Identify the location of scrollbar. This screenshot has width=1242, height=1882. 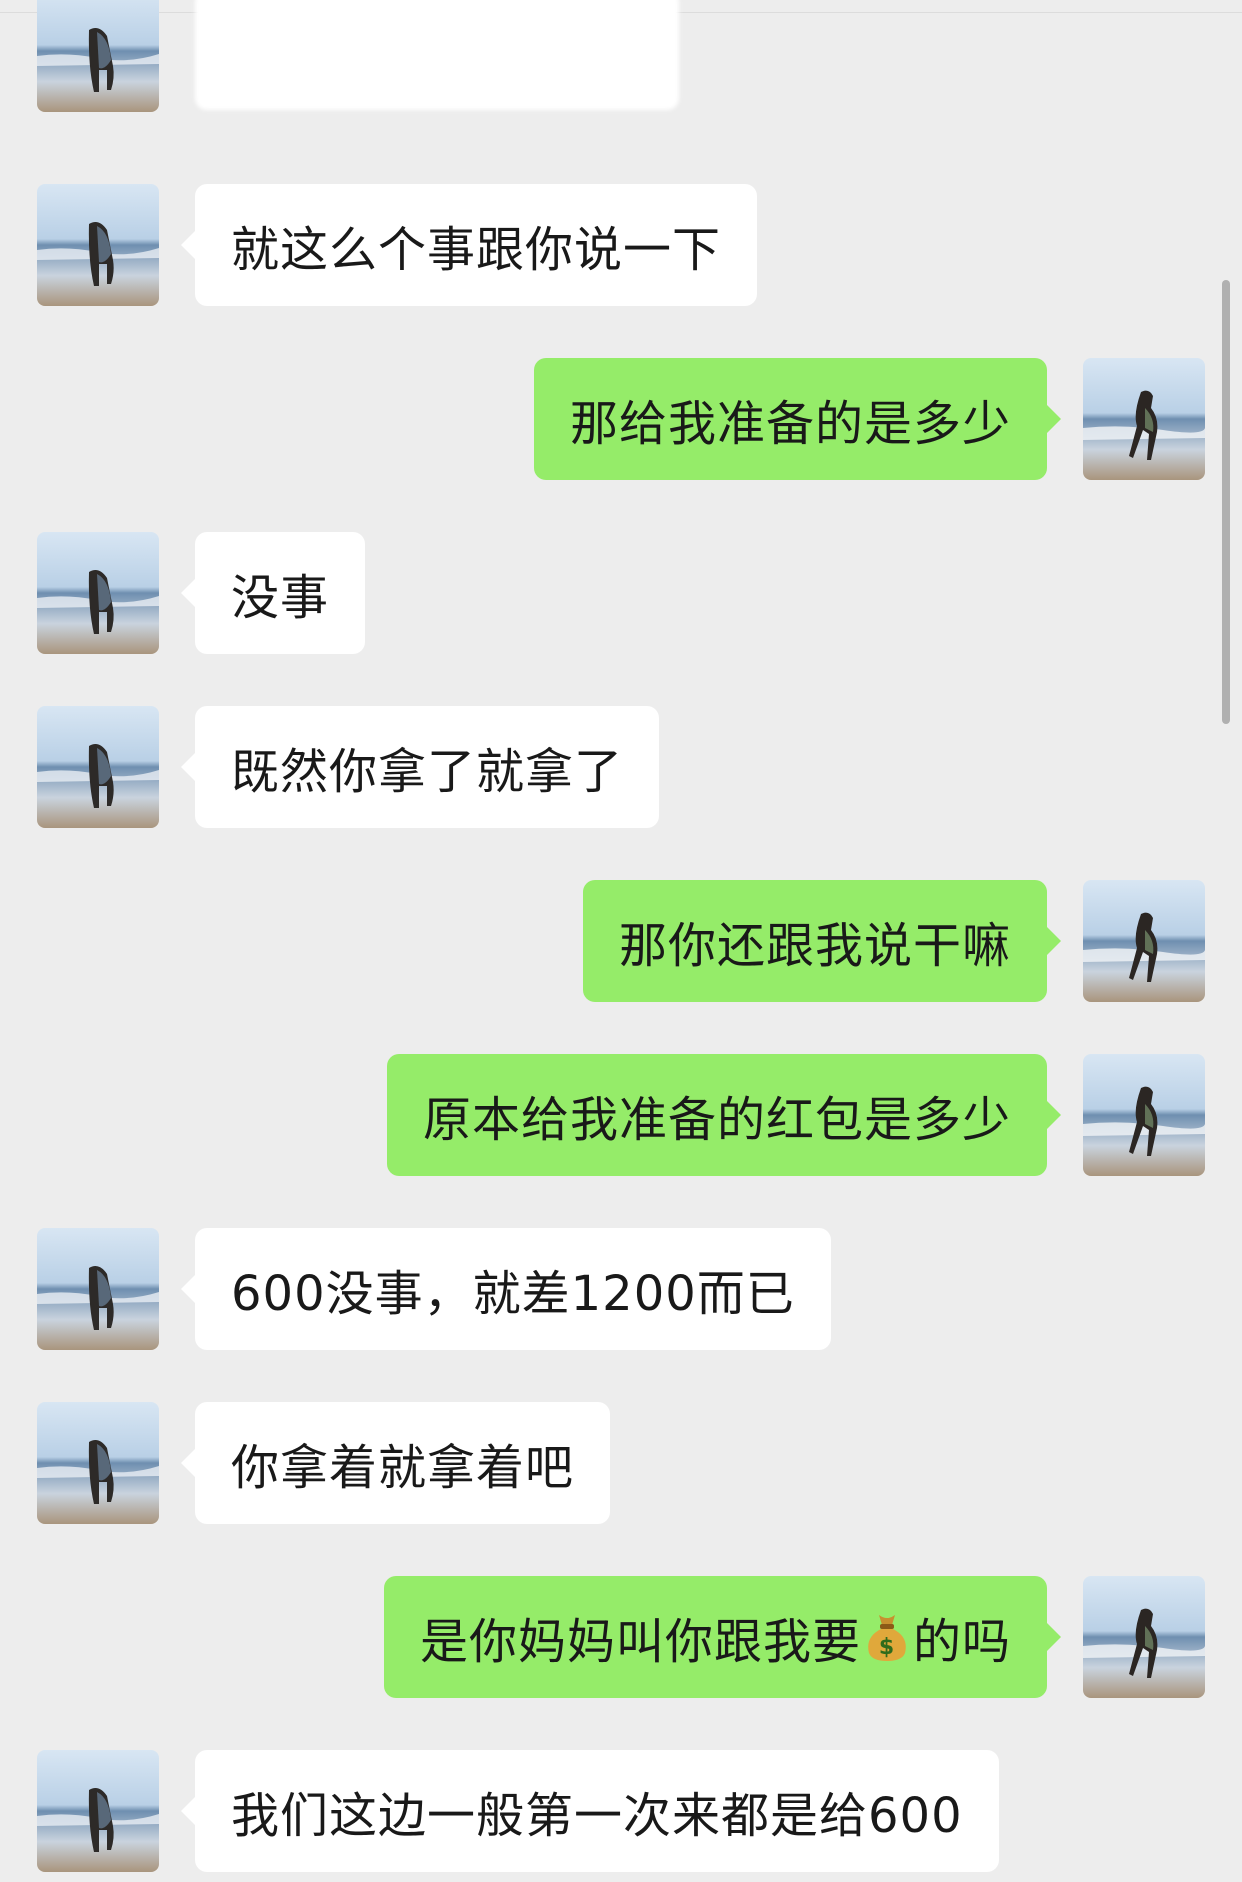
(1226, 502).